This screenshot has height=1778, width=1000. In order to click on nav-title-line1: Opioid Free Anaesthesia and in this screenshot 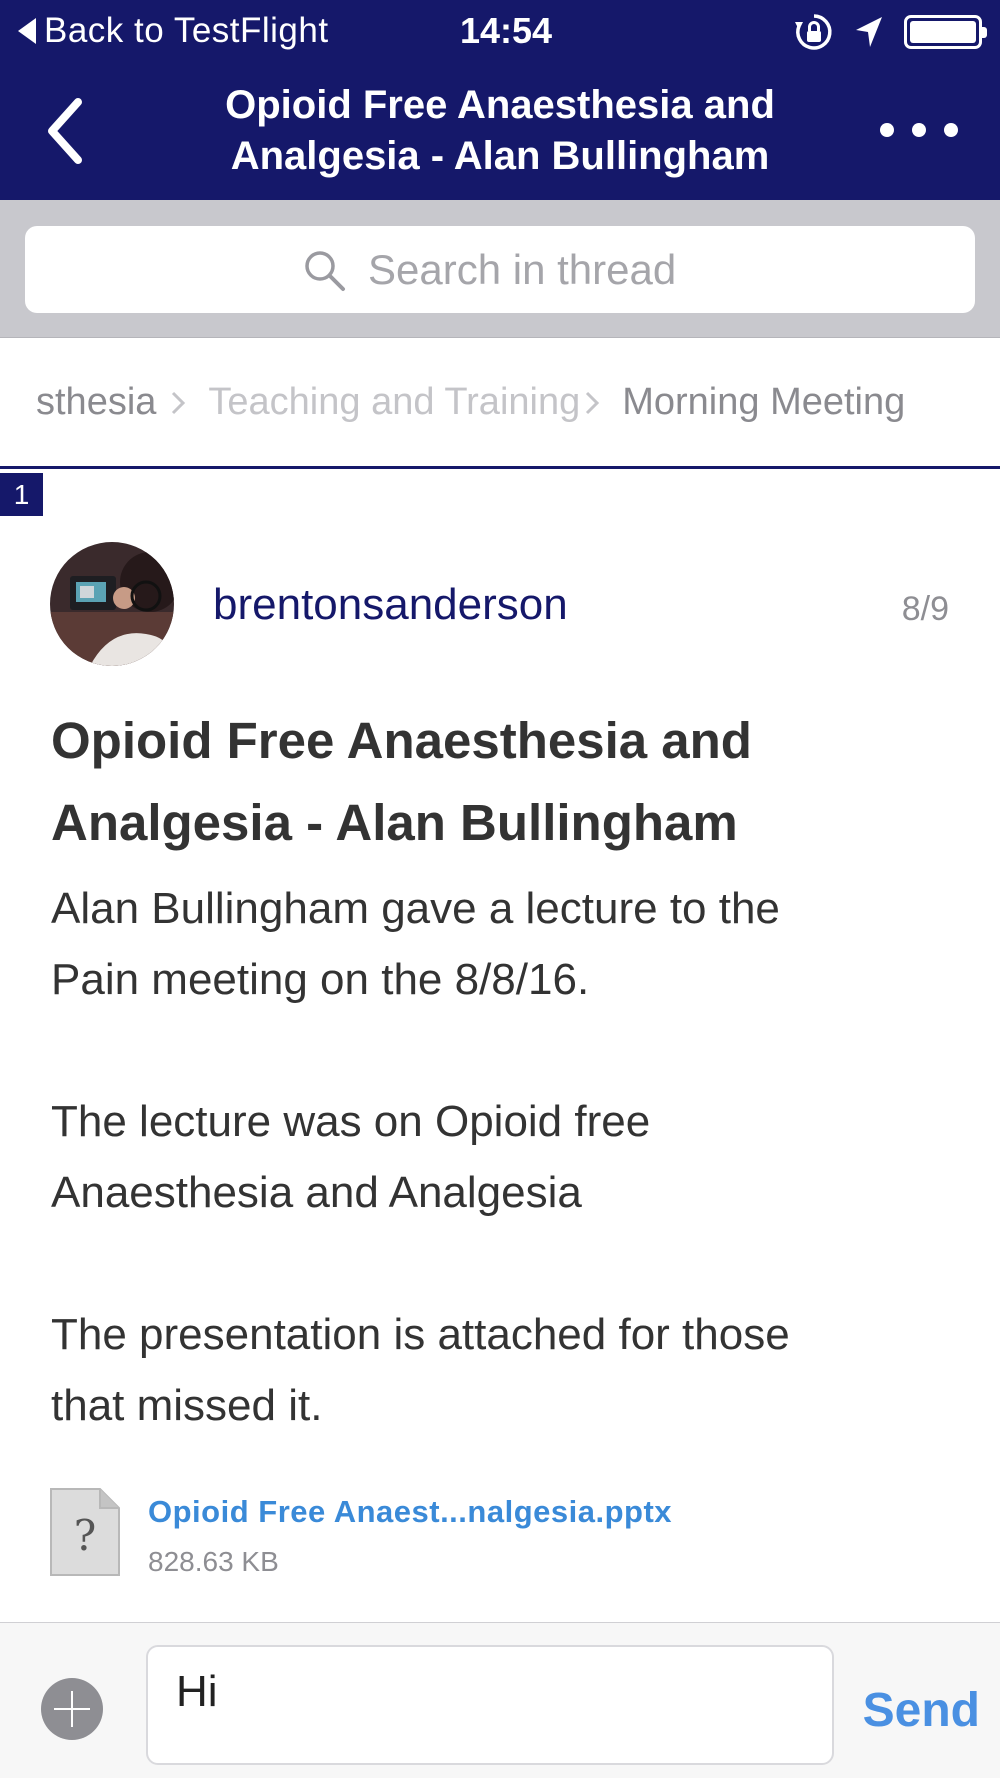, I will do `click(500, 105)`.